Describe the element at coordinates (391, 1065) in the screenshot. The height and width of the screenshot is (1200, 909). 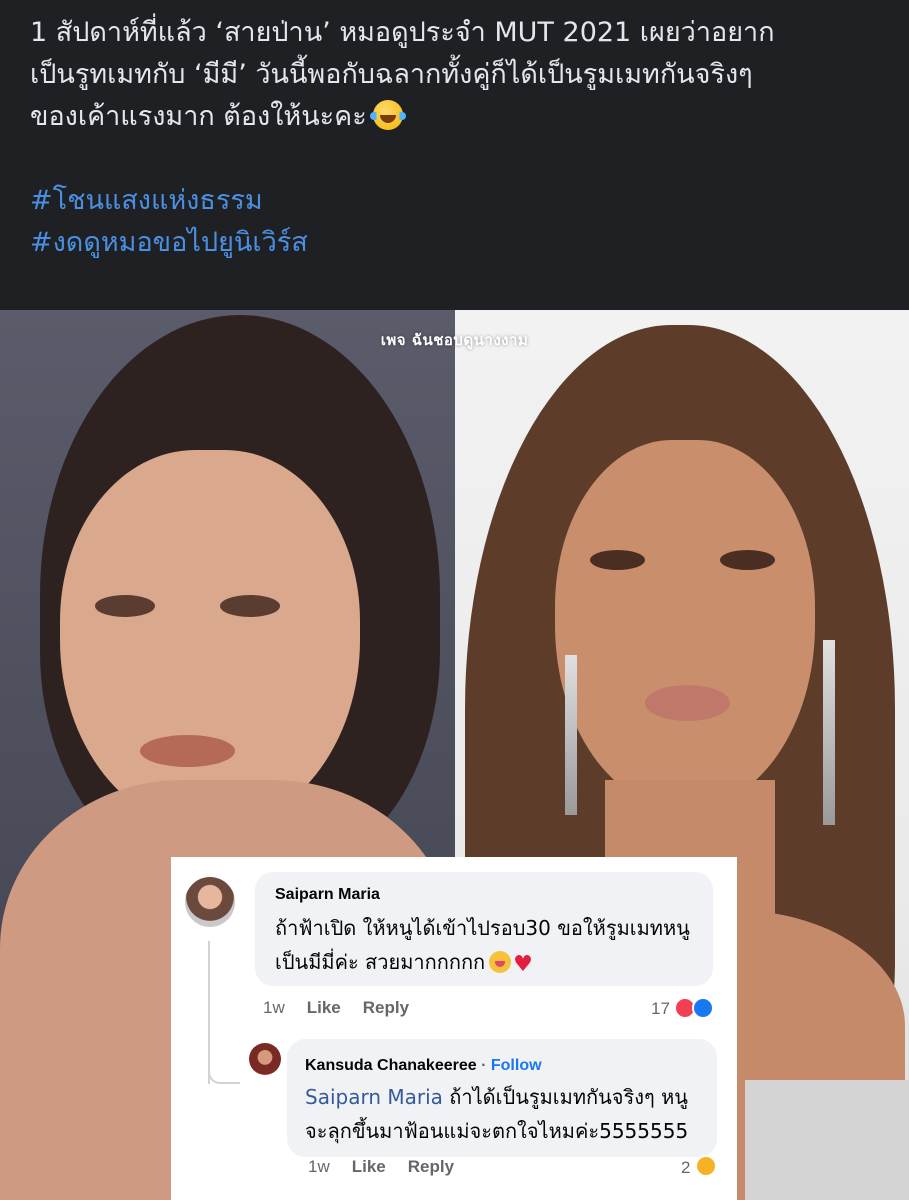
I see `reply-author: Kansuda Chanakeeree` at that location.